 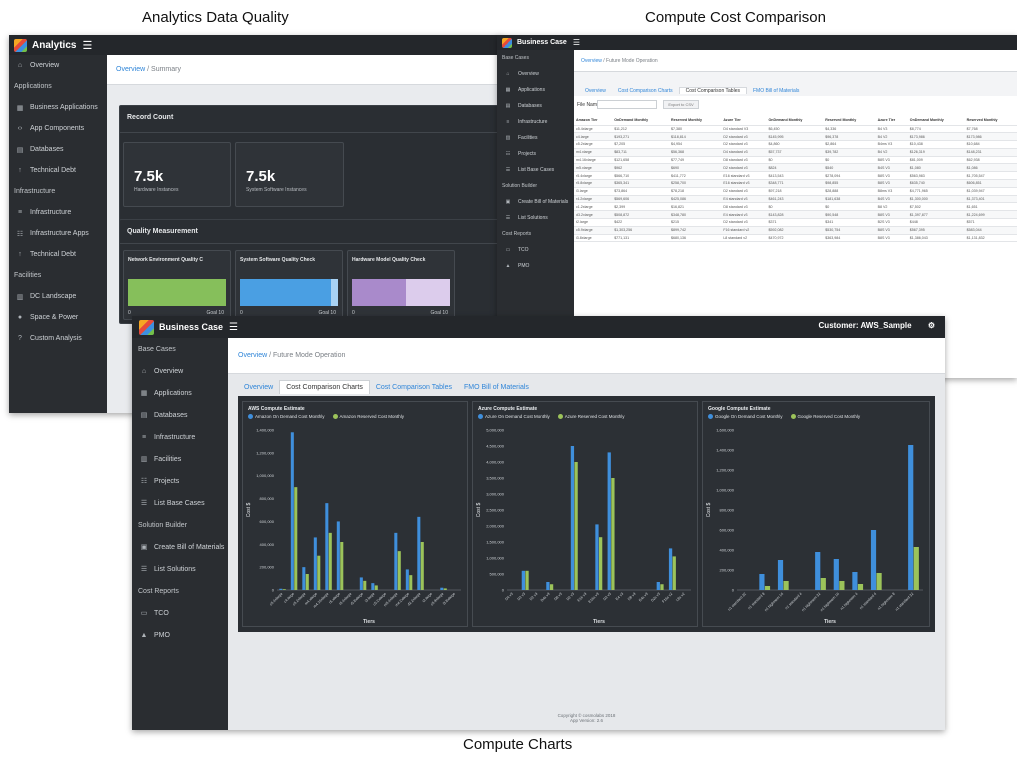 I want to click on x-tick-label: D2s v3, so click(x=655, y=597).